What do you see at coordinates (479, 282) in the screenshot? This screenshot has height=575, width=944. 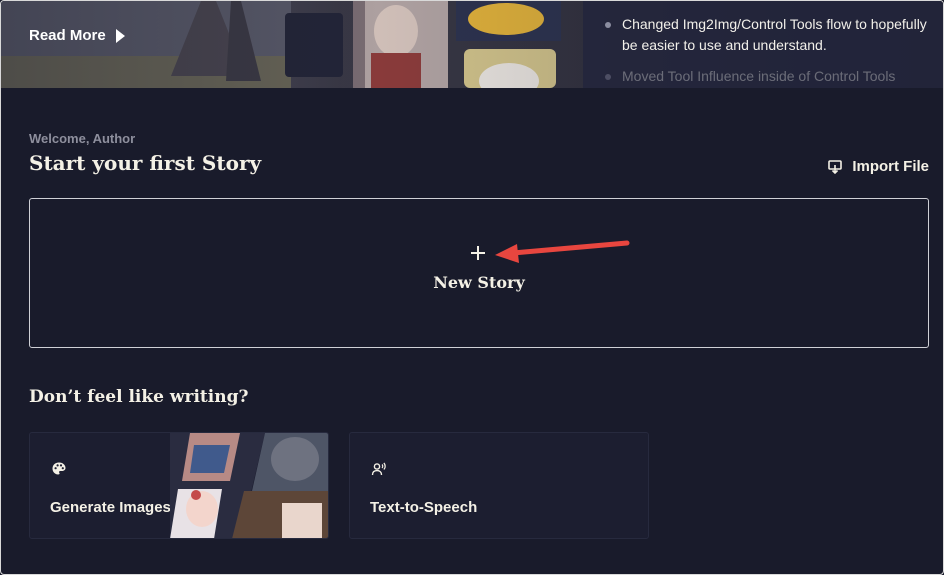 I see `new-story-label: New Story` at bounding box center [479, 282].